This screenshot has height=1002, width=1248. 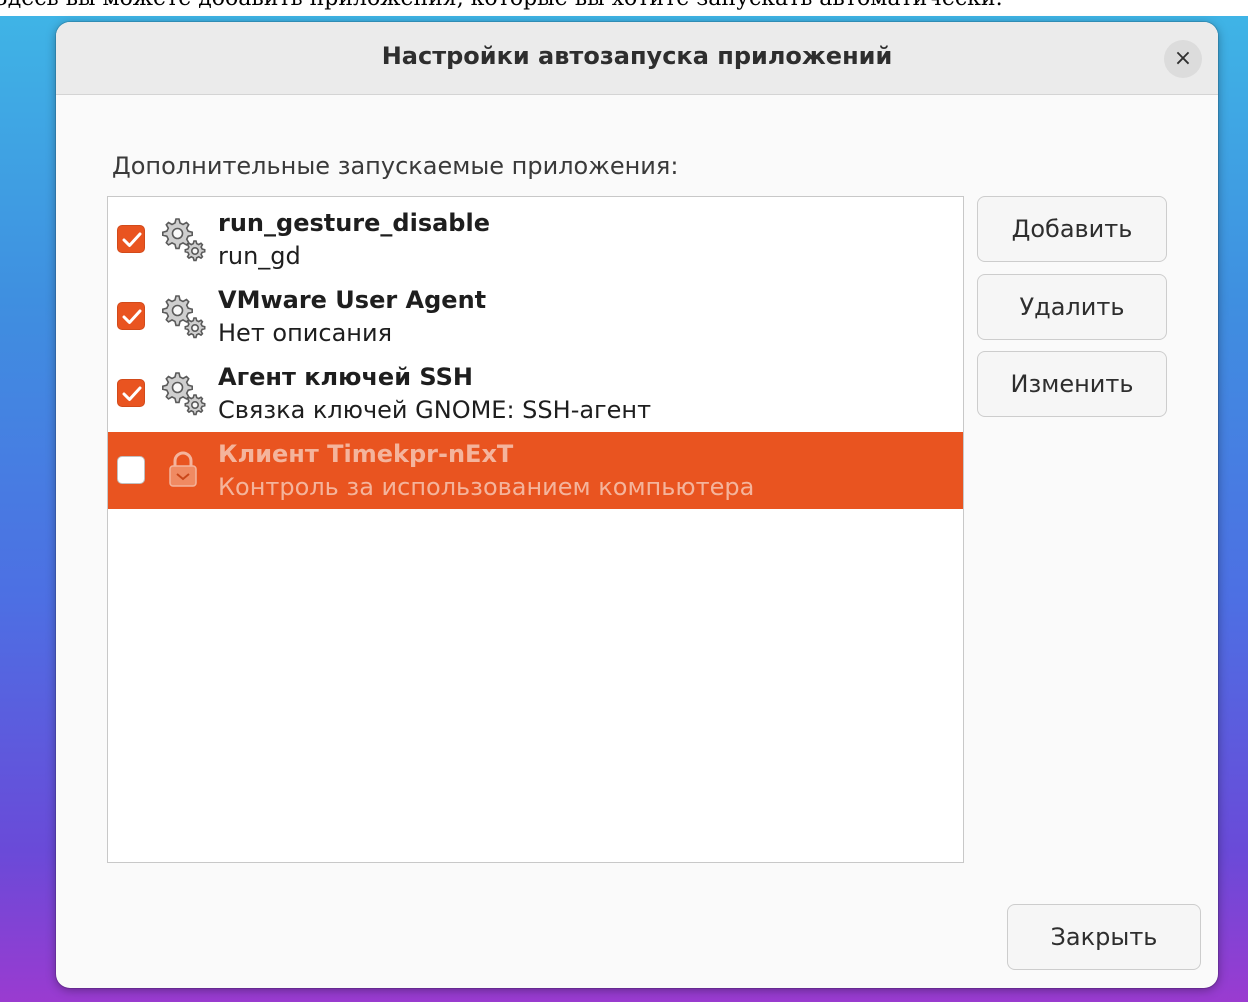 What do you see at coordinates (535, 239) in the screenshot?
I see `list-item: run_gesture_disable run_gd` at bounding box center [535, 239].